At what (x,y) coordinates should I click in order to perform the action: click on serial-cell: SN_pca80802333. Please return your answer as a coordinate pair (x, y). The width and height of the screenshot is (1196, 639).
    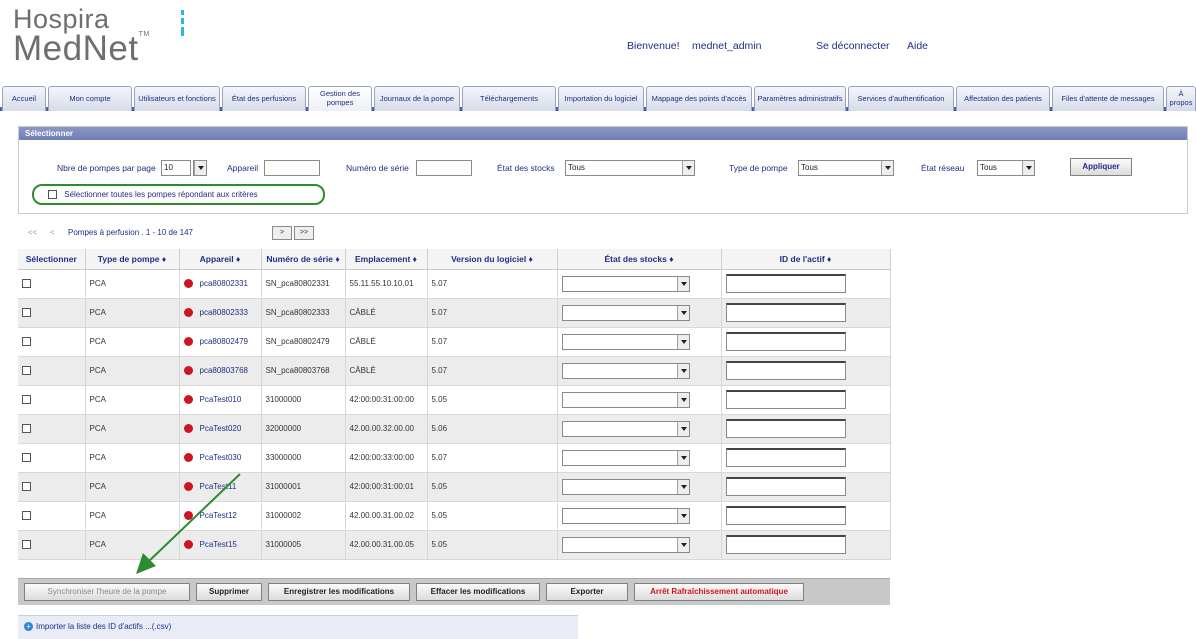
    Looking at the image, I should click on (303, 313).